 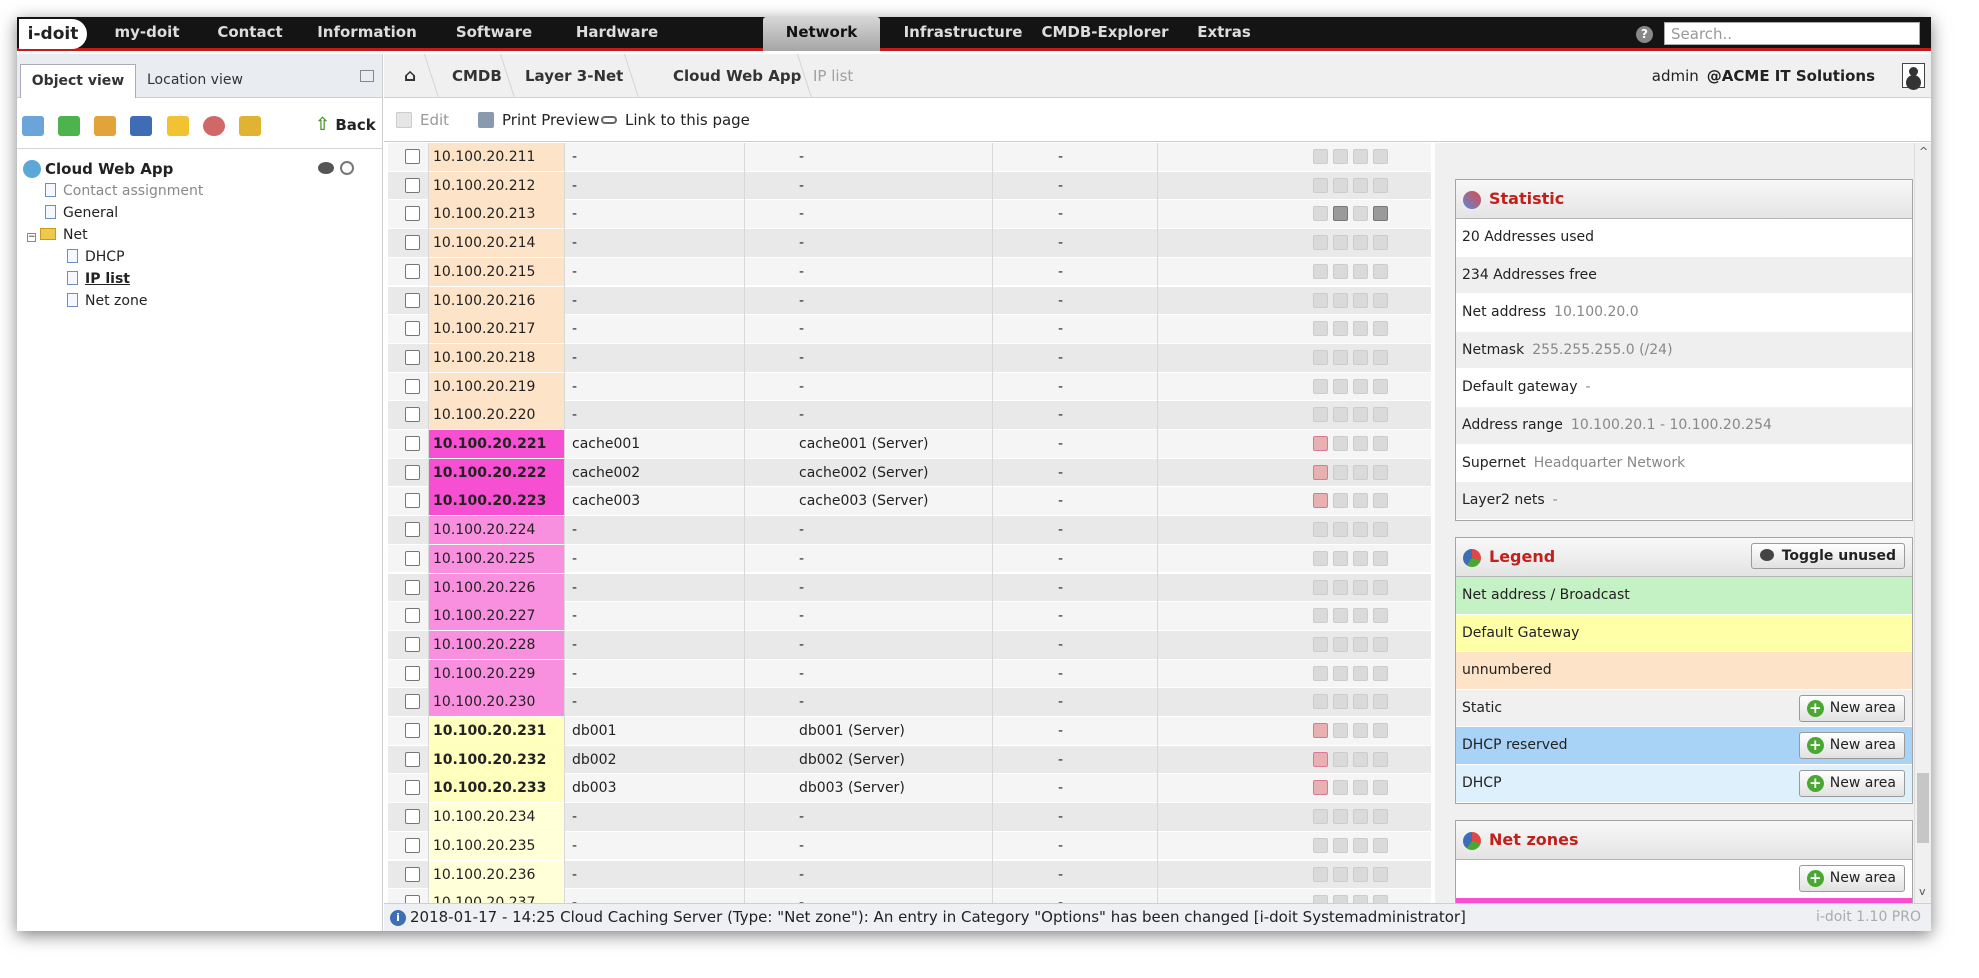 What do you see at coordinates (909, 444) in the screenshot?
I see `table-row: 10.100.20.221 cache001 cache001 (Server) -` at bounding box center [909, 444].